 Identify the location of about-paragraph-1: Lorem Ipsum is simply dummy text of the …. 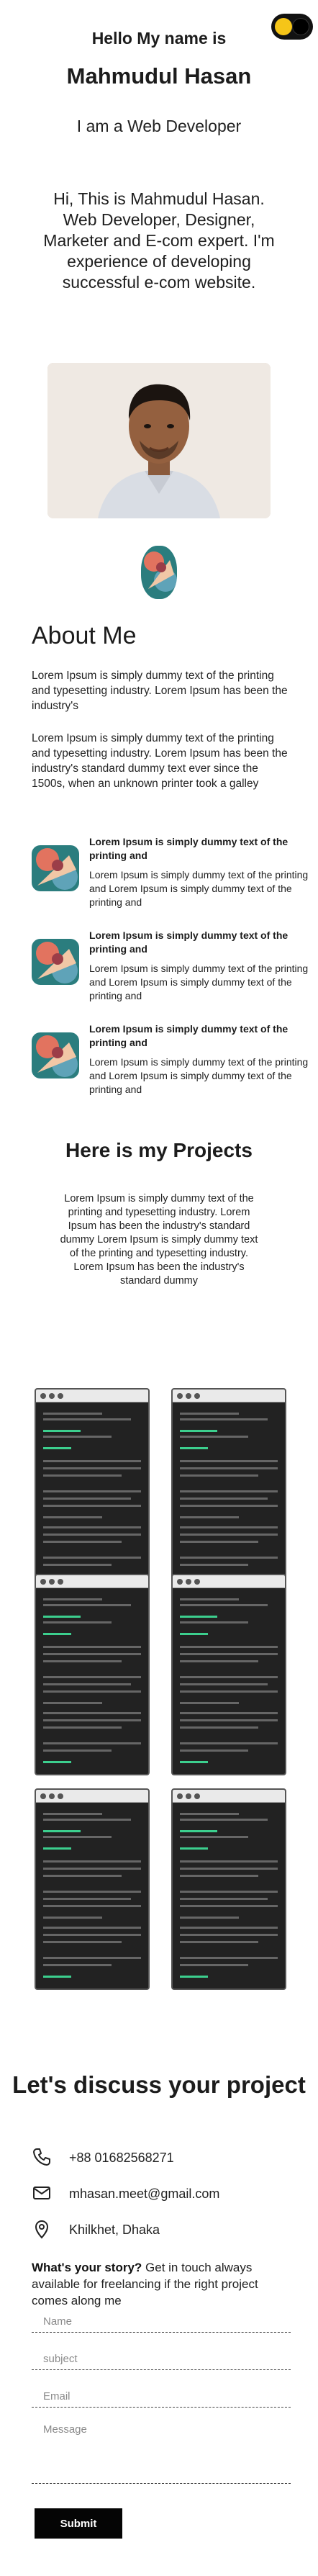
(160, 691).